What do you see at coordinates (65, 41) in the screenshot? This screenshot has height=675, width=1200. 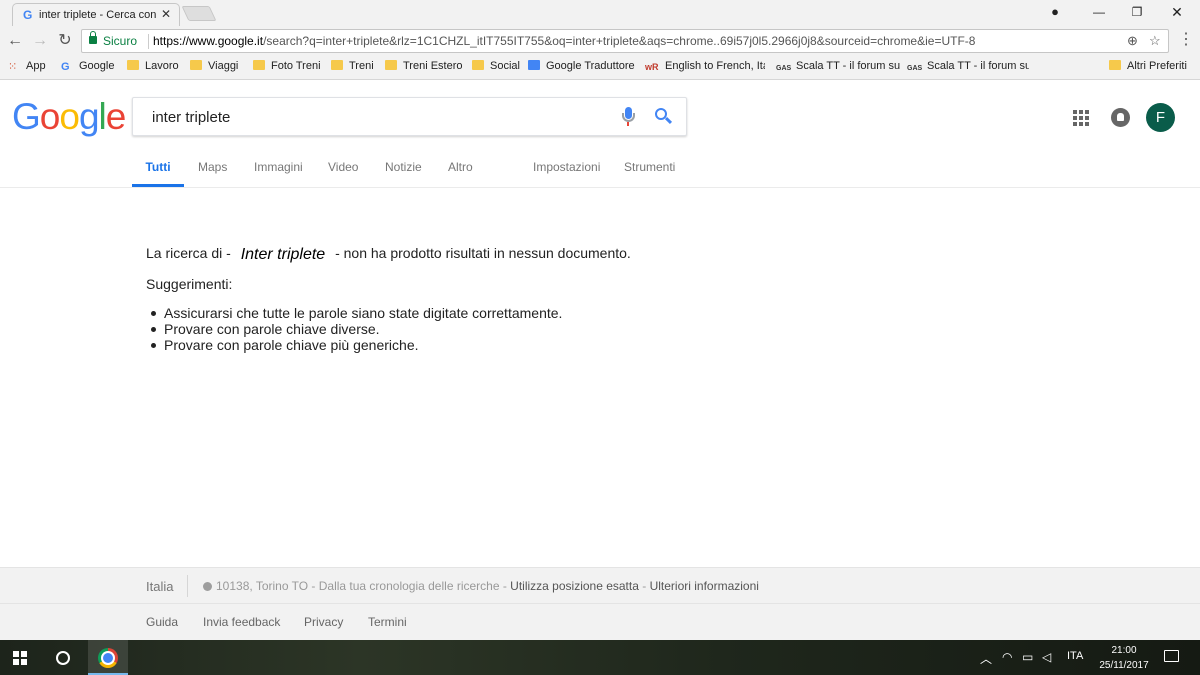 I see `reload-icon: ↻` at bounding box center [65, 41].